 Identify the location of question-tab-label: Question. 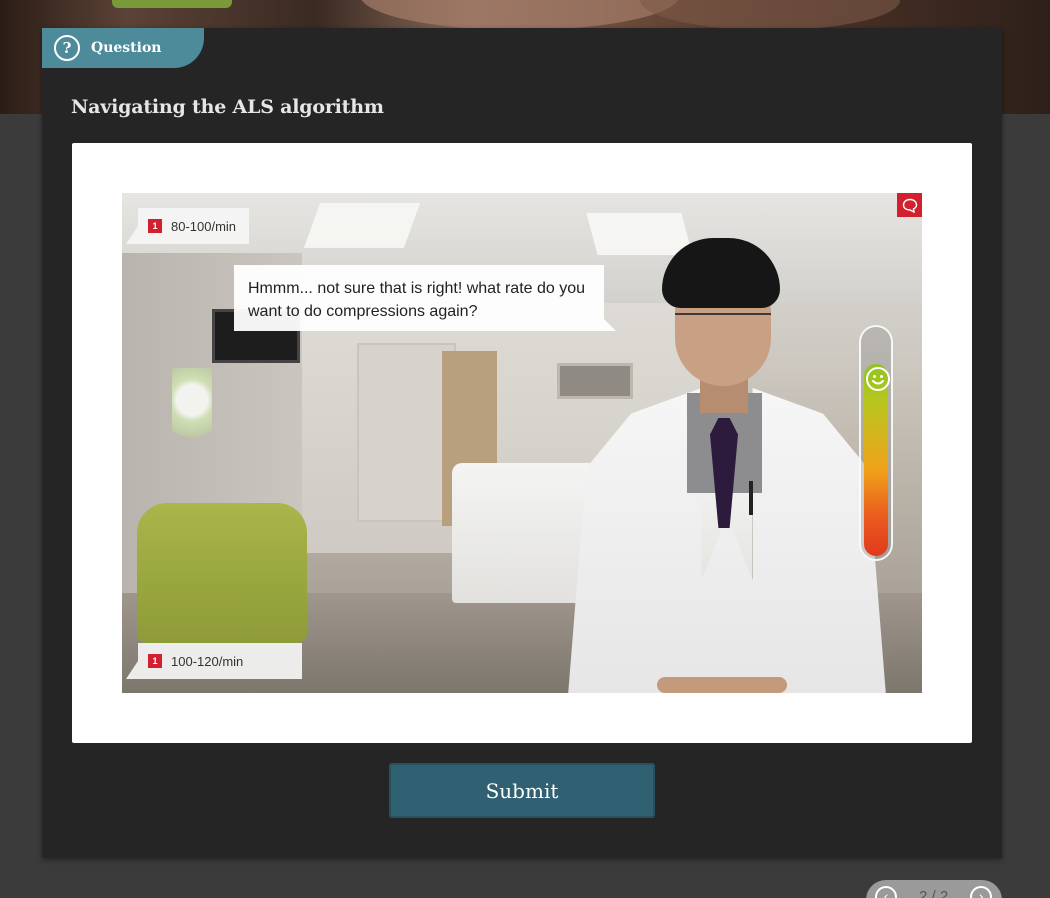
(126, 48).